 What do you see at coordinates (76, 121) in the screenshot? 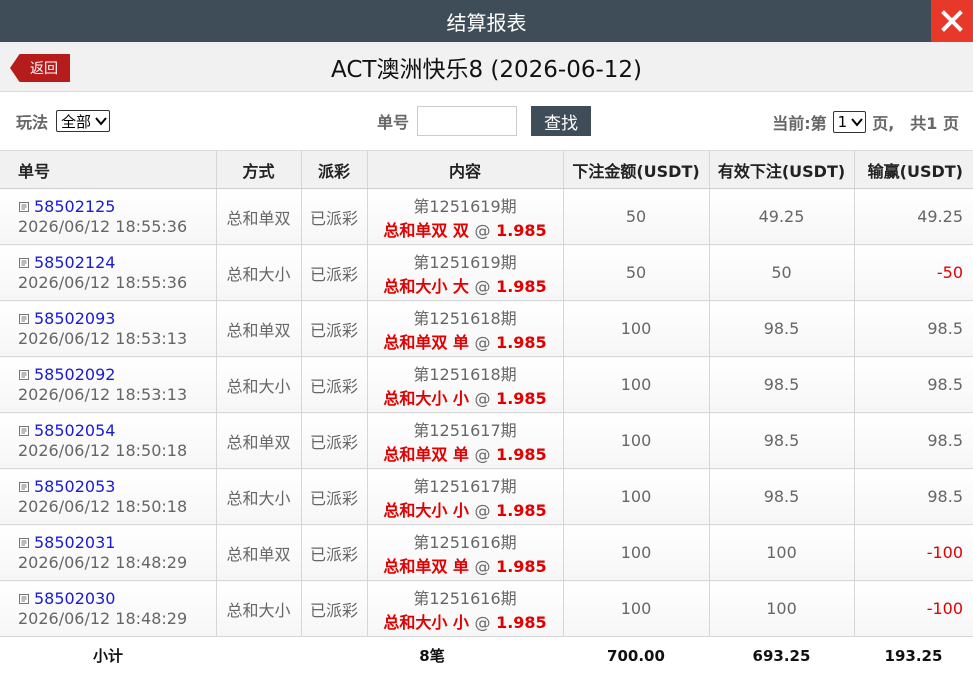
I see `play-select-value: 全部` at bounding box center [76, 121].